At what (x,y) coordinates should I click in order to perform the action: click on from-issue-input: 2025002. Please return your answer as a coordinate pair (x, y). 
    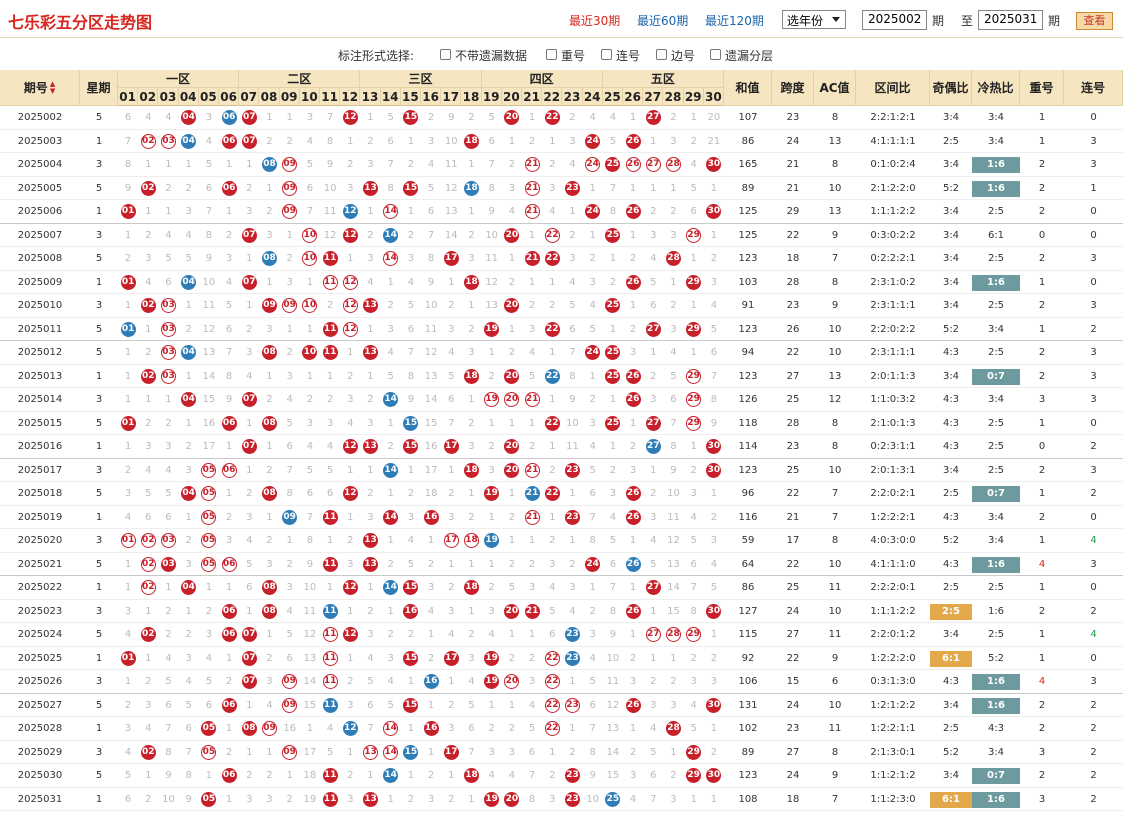
    Looking at the image, I should click on (894, 20).